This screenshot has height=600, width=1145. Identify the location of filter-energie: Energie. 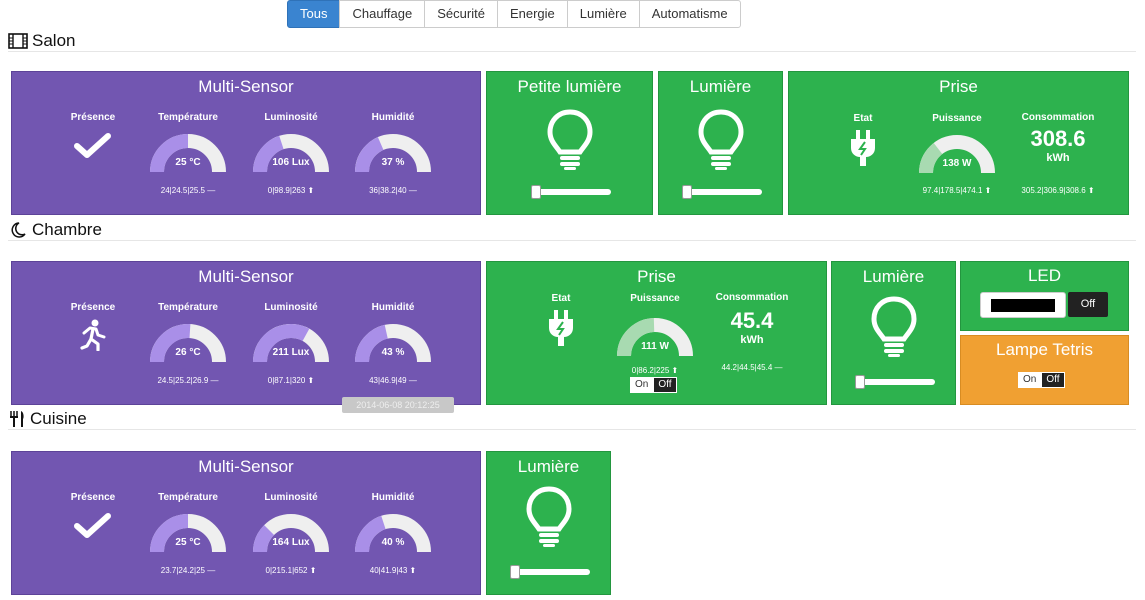
(532, 14).